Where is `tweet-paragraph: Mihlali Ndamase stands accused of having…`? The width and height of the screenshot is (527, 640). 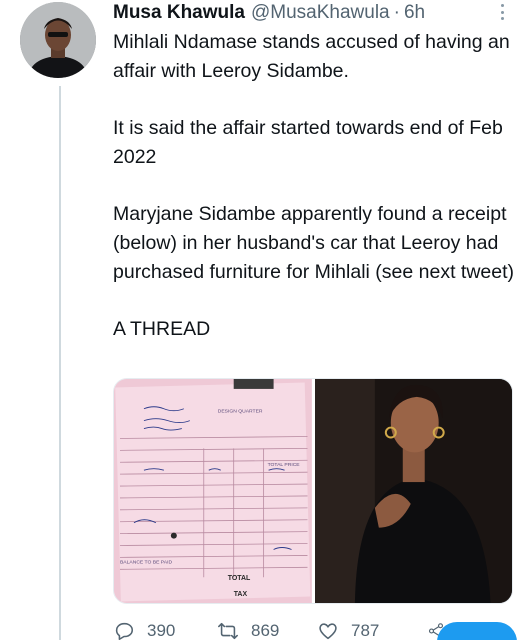 tweet-paragraph: Mihlali Ndamase stands accused of having… is located at coordinates (311, 56).